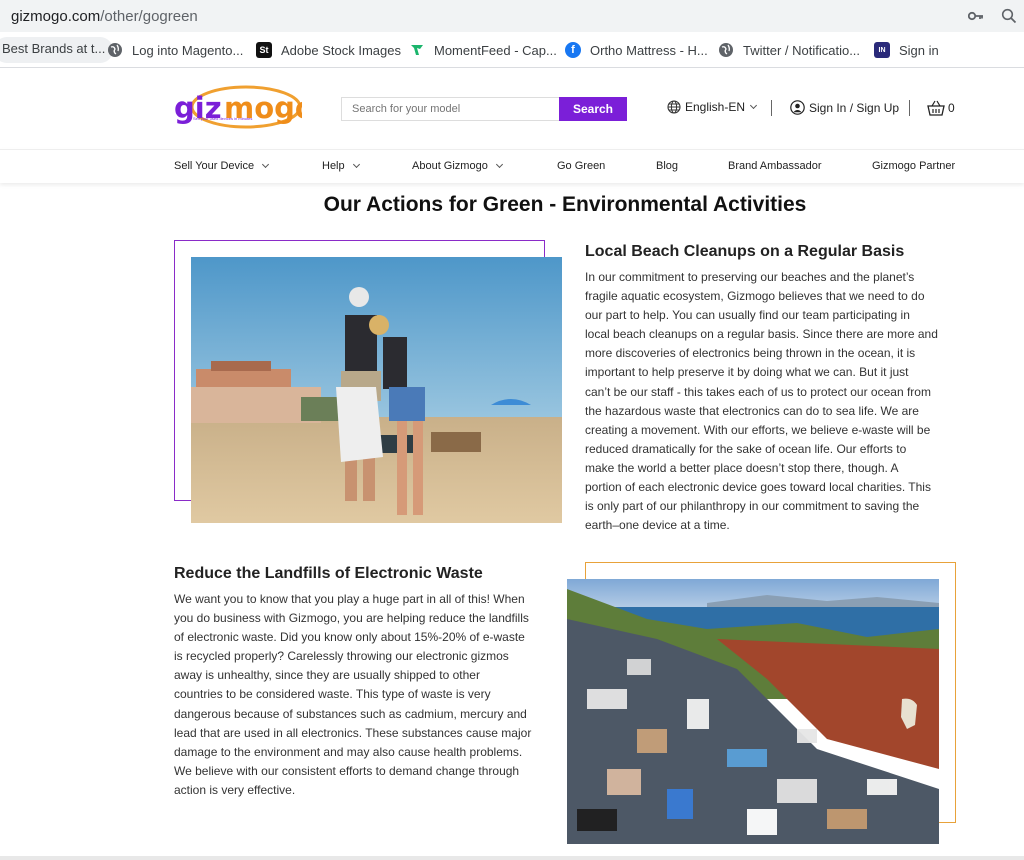 The width and height of the screenshot is (1024, 860). What do you see at coordinates (951, 108) in the screenshot?
I see `cart-count: 0` at bounding box center [951, 108].